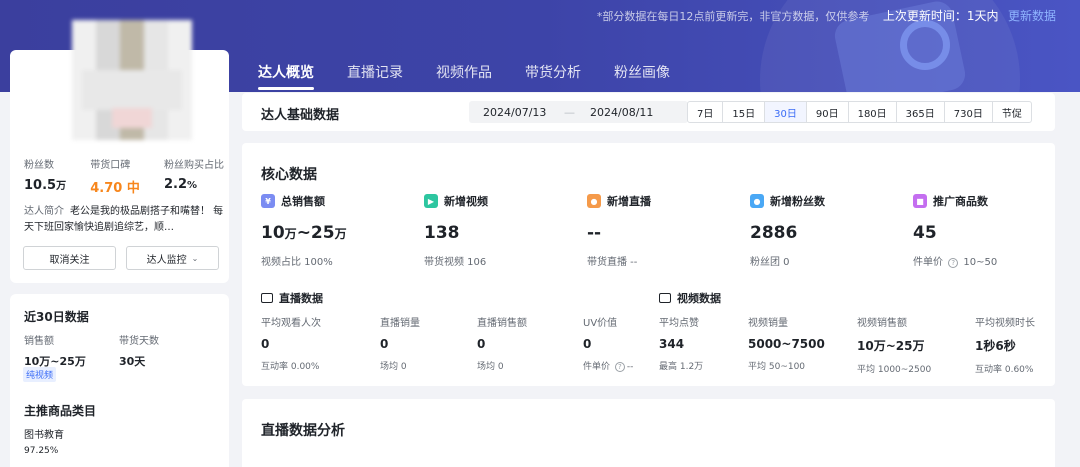  Describe the element at coordinates (41, 451) in the screenshot. I see `category-percent: 97.25%` at that location.